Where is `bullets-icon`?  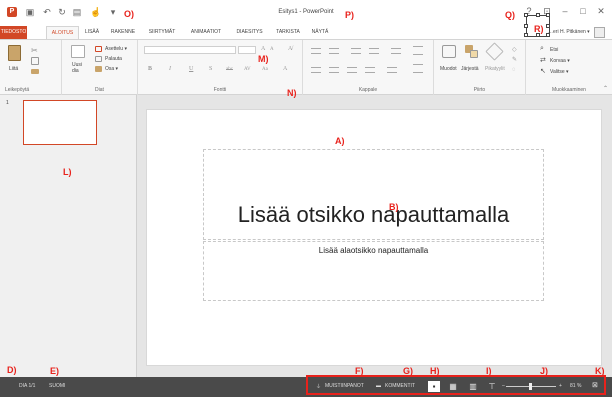 bullets-icon is located at coordinates (316, 51).